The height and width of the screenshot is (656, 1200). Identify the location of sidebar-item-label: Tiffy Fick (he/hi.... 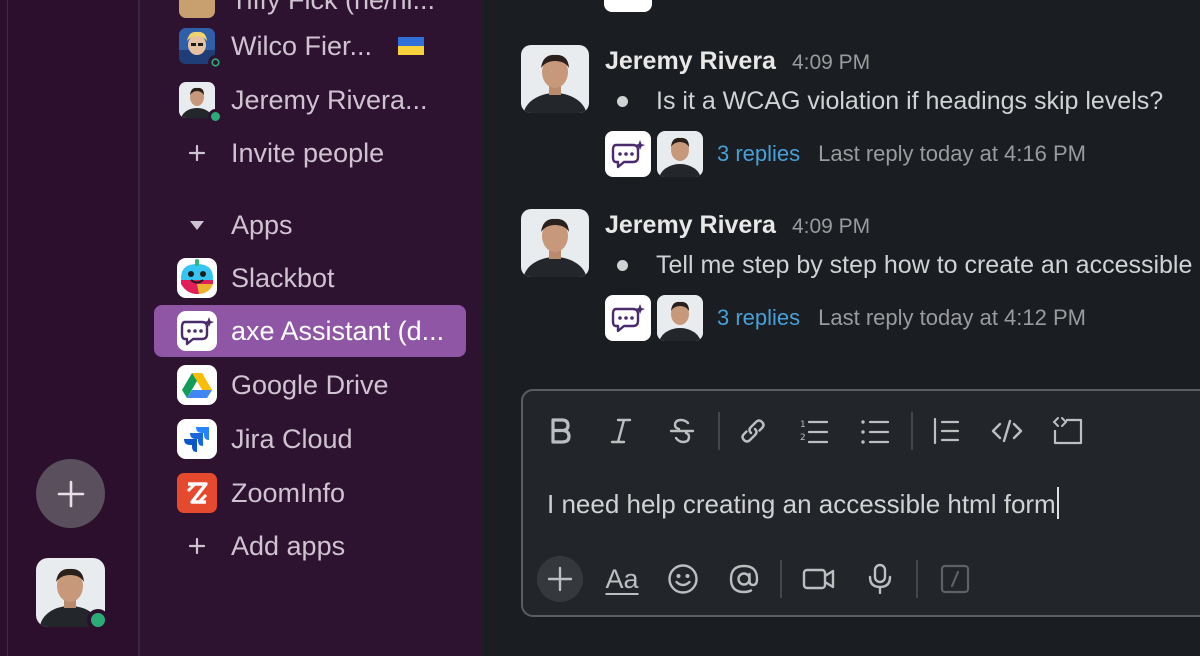
(333, 8).